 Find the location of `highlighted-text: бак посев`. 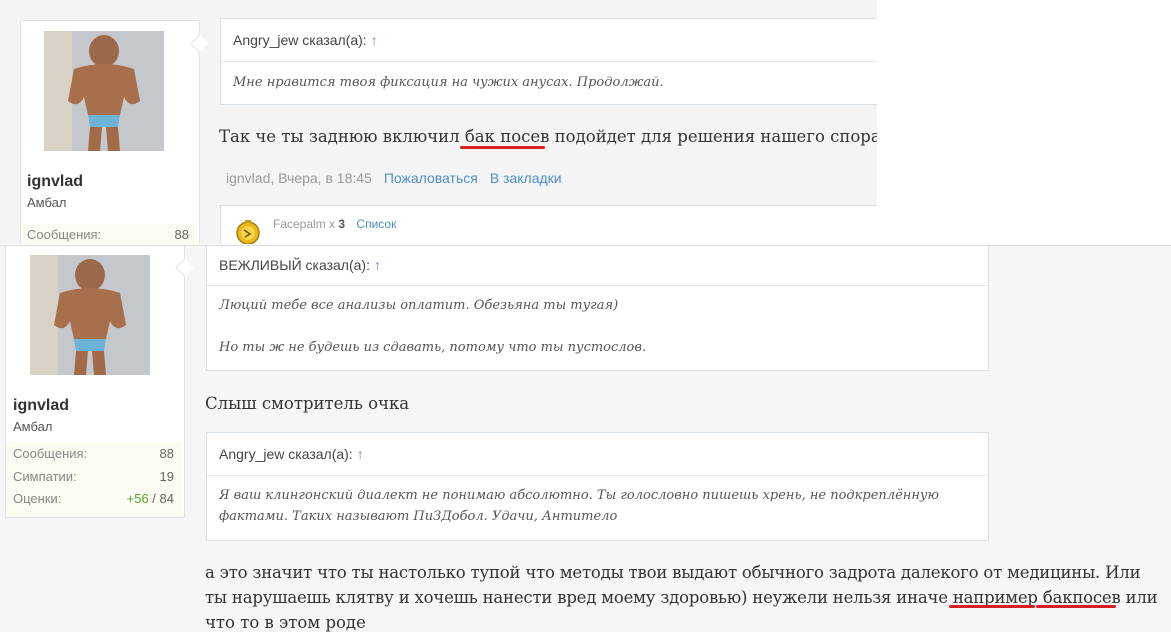

highlighted-text: бак посев is located at coordinates (507, 136).